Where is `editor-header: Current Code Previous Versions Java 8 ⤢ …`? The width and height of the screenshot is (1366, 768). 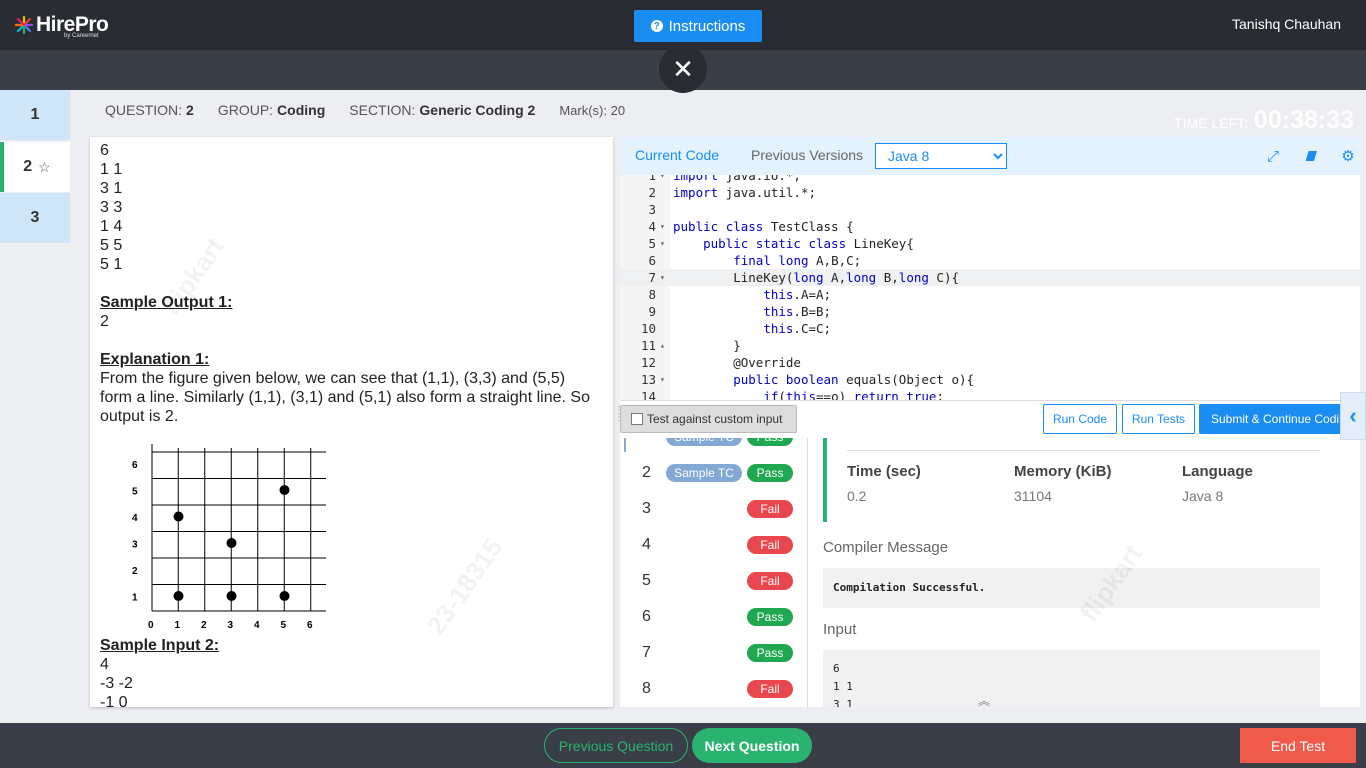
editor-header: Current Code Previous Versions Java 8 ⤢ … is located at coordinates (990, 156).